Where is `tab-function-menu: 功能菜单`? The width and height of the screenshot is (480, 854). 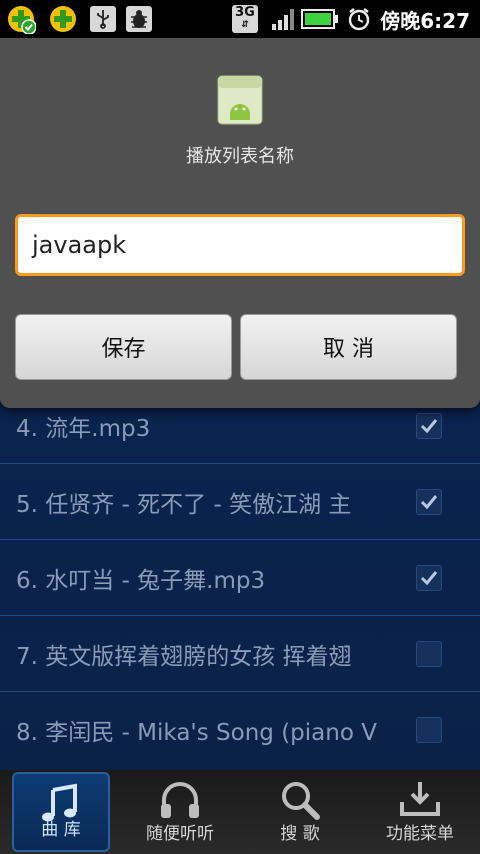 tab-function-menu: 功能菜单 is located at coordinates (420, 812).